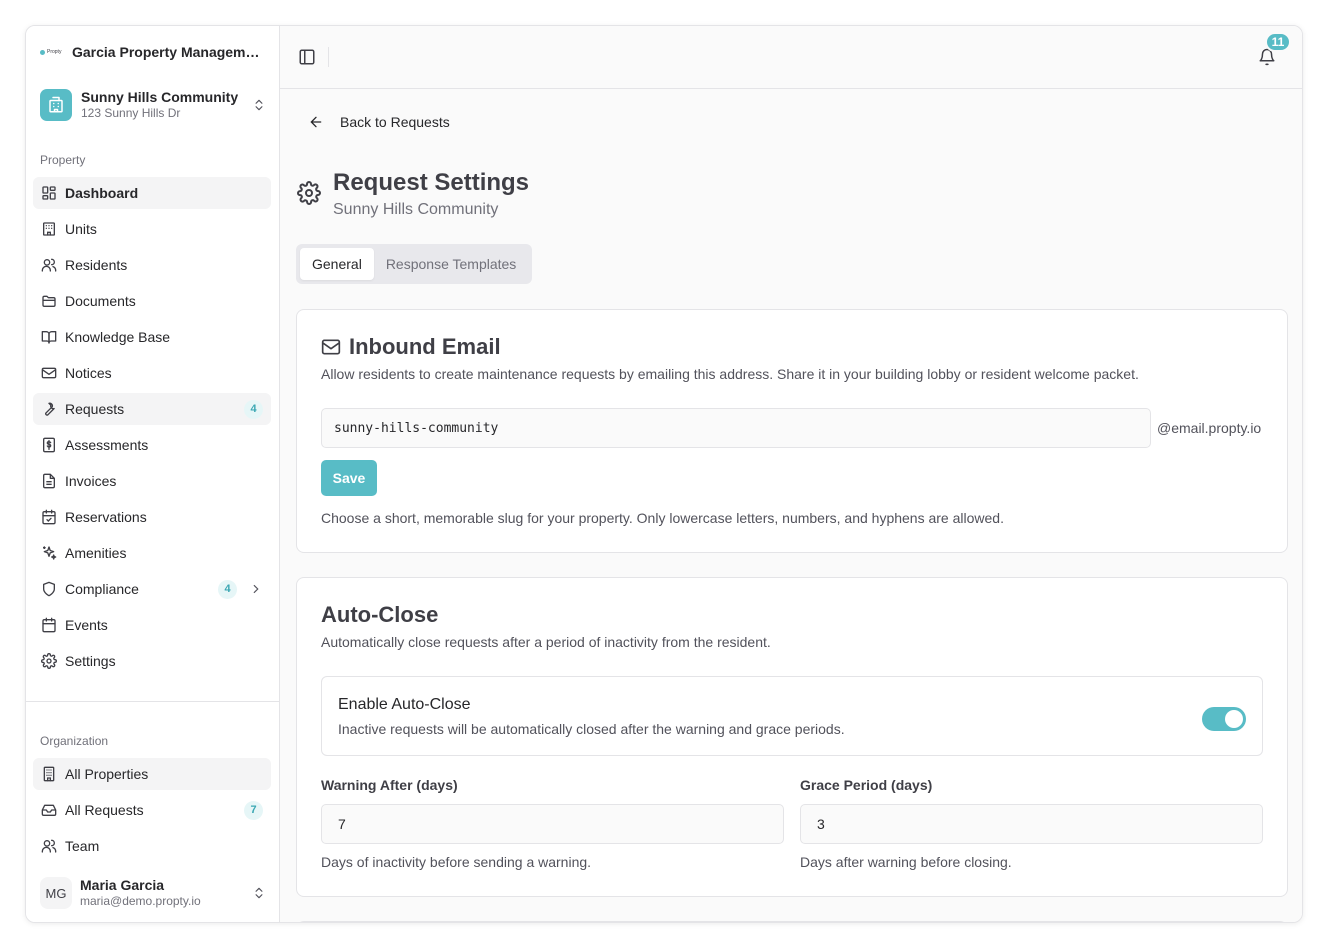 The height and width of the screenshot is (948, 1328). Describe the element at coordinates (416, 209) in the screenshot. I see `page-subtitle: Sunny Hills Community` at that location.